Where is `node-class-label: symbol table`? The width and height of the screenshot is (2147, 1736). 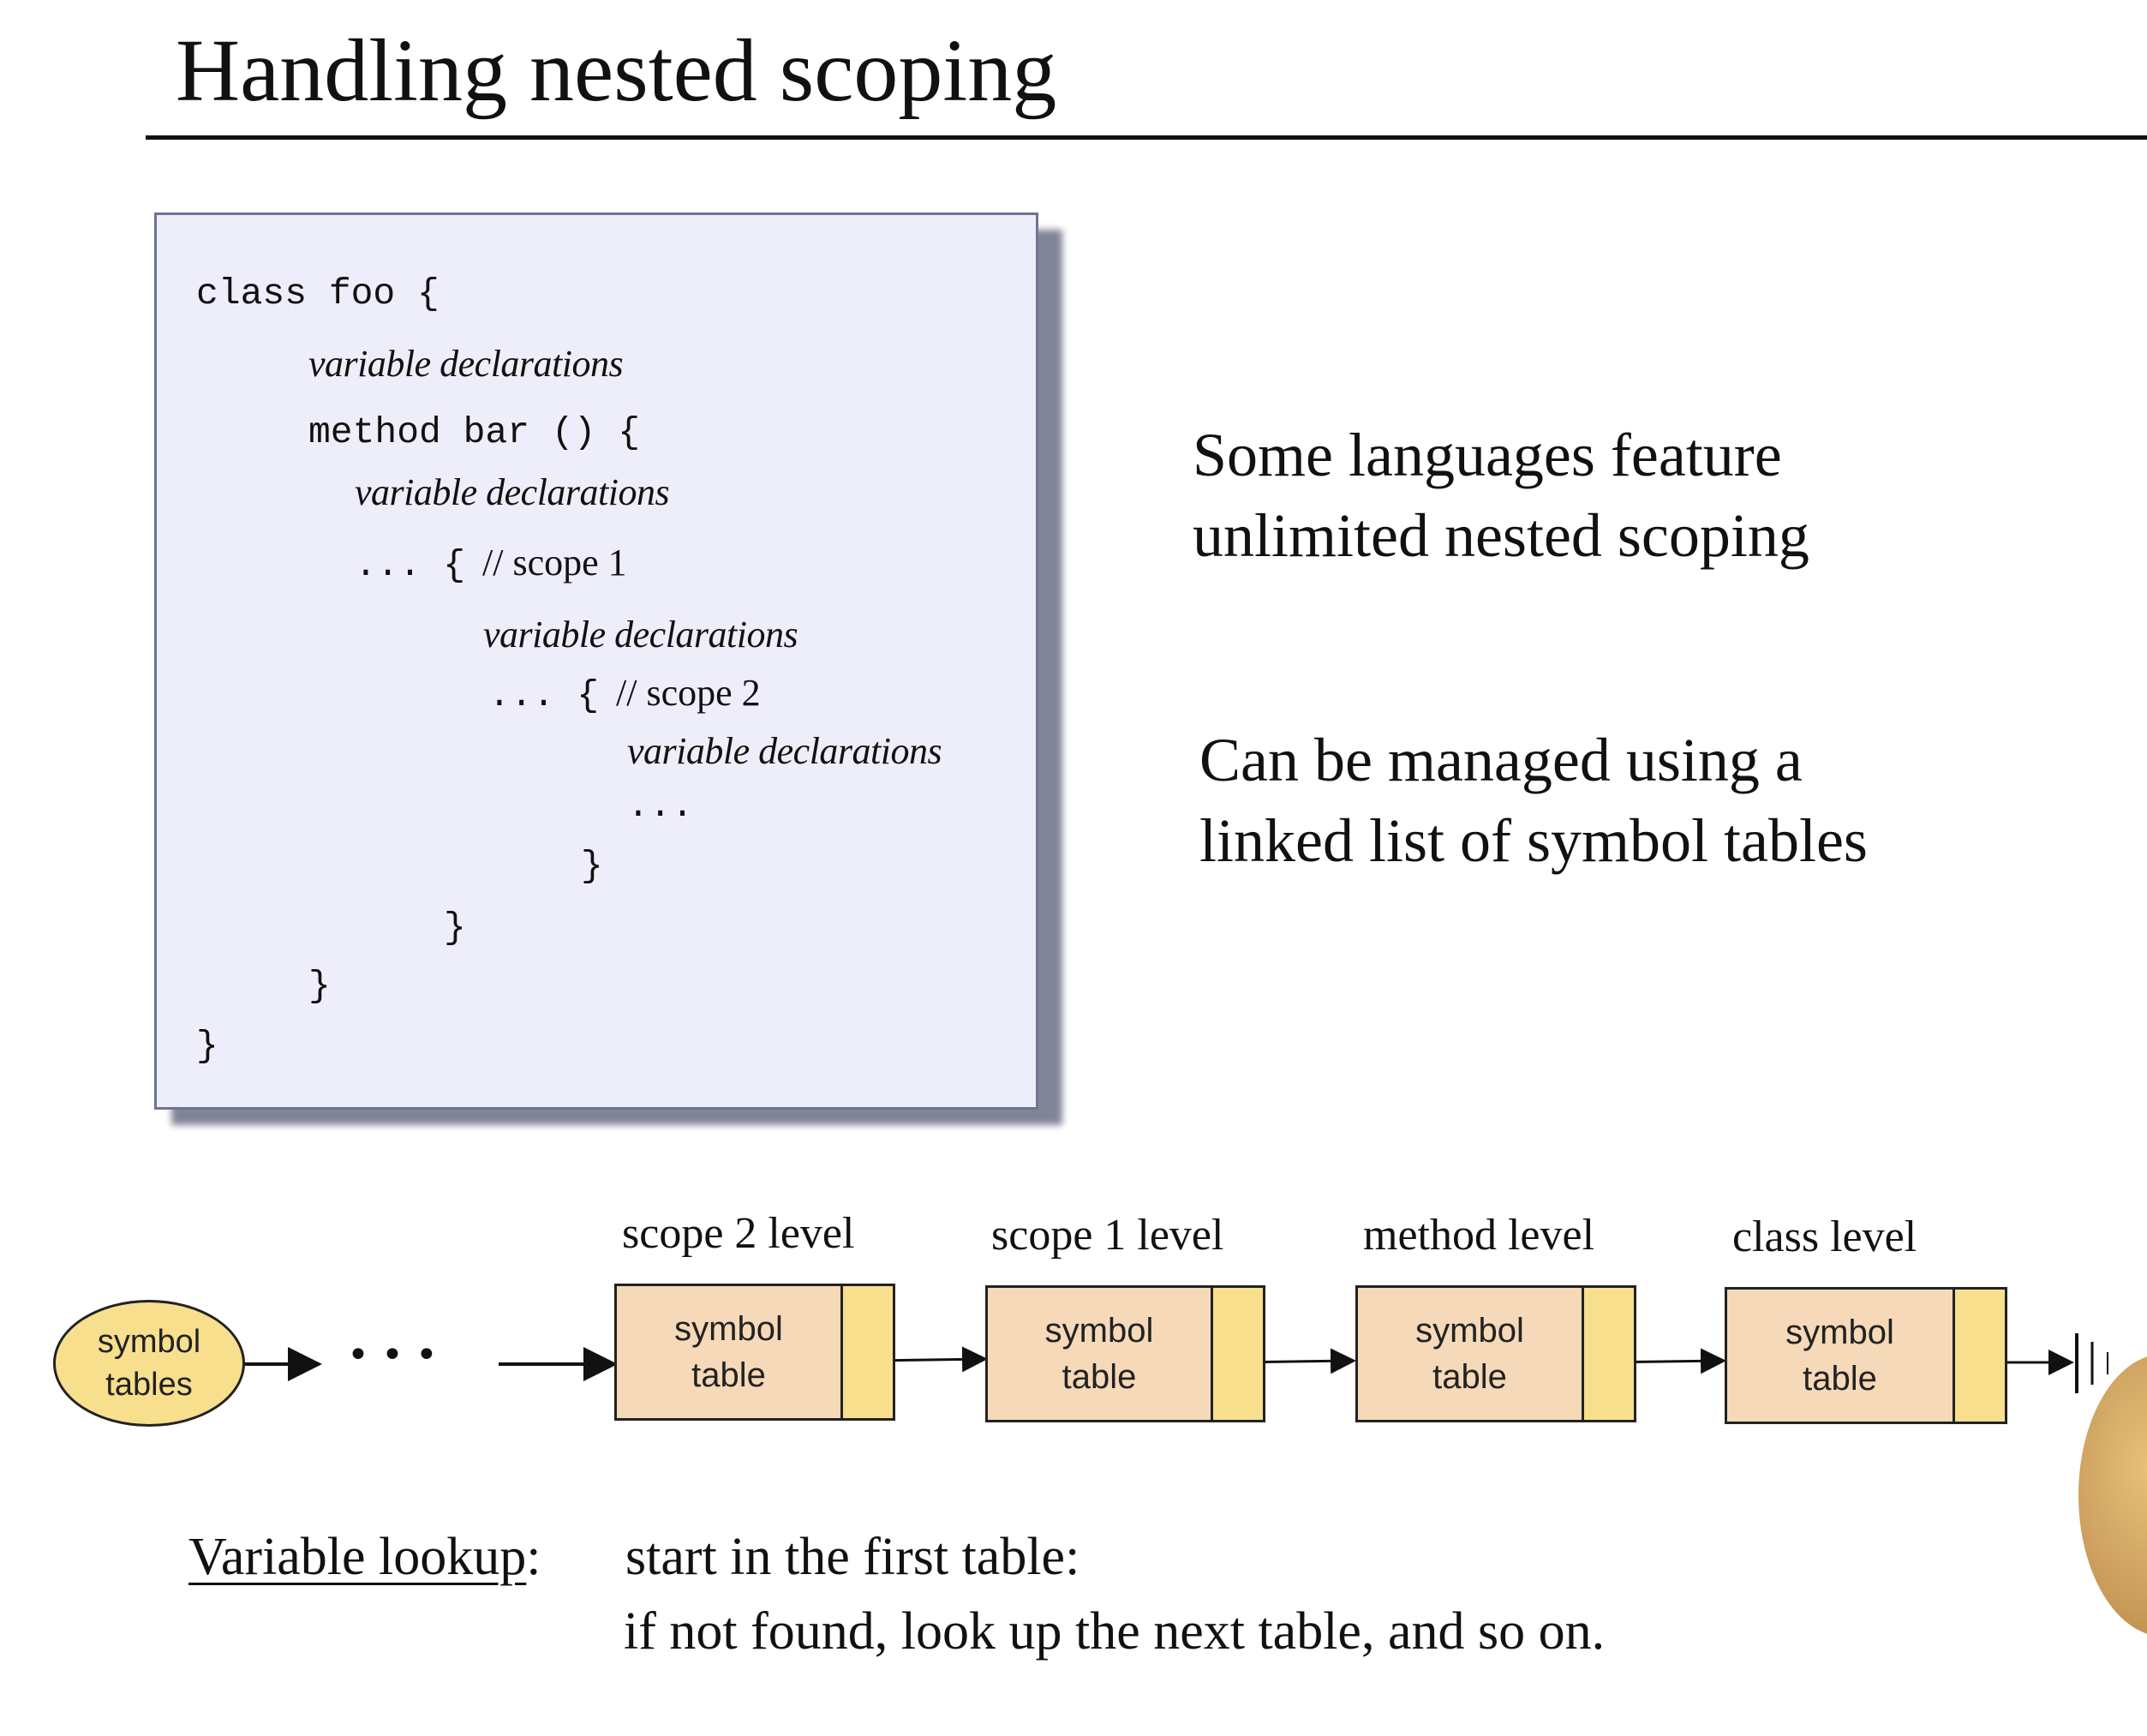 node-class-label: symbol table is located at coordinates (1839, 1356).